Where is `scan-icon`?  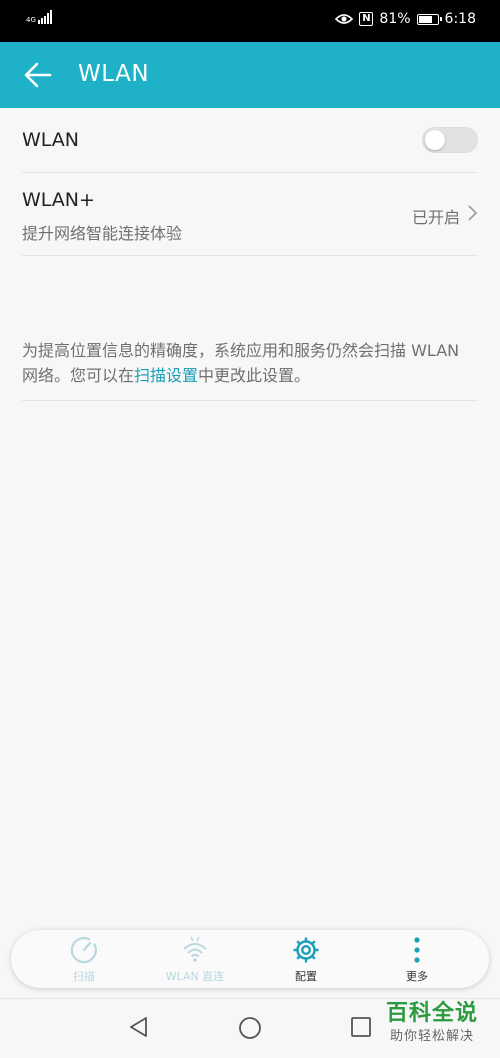 scan-icon is located at coordinates (83, 950).